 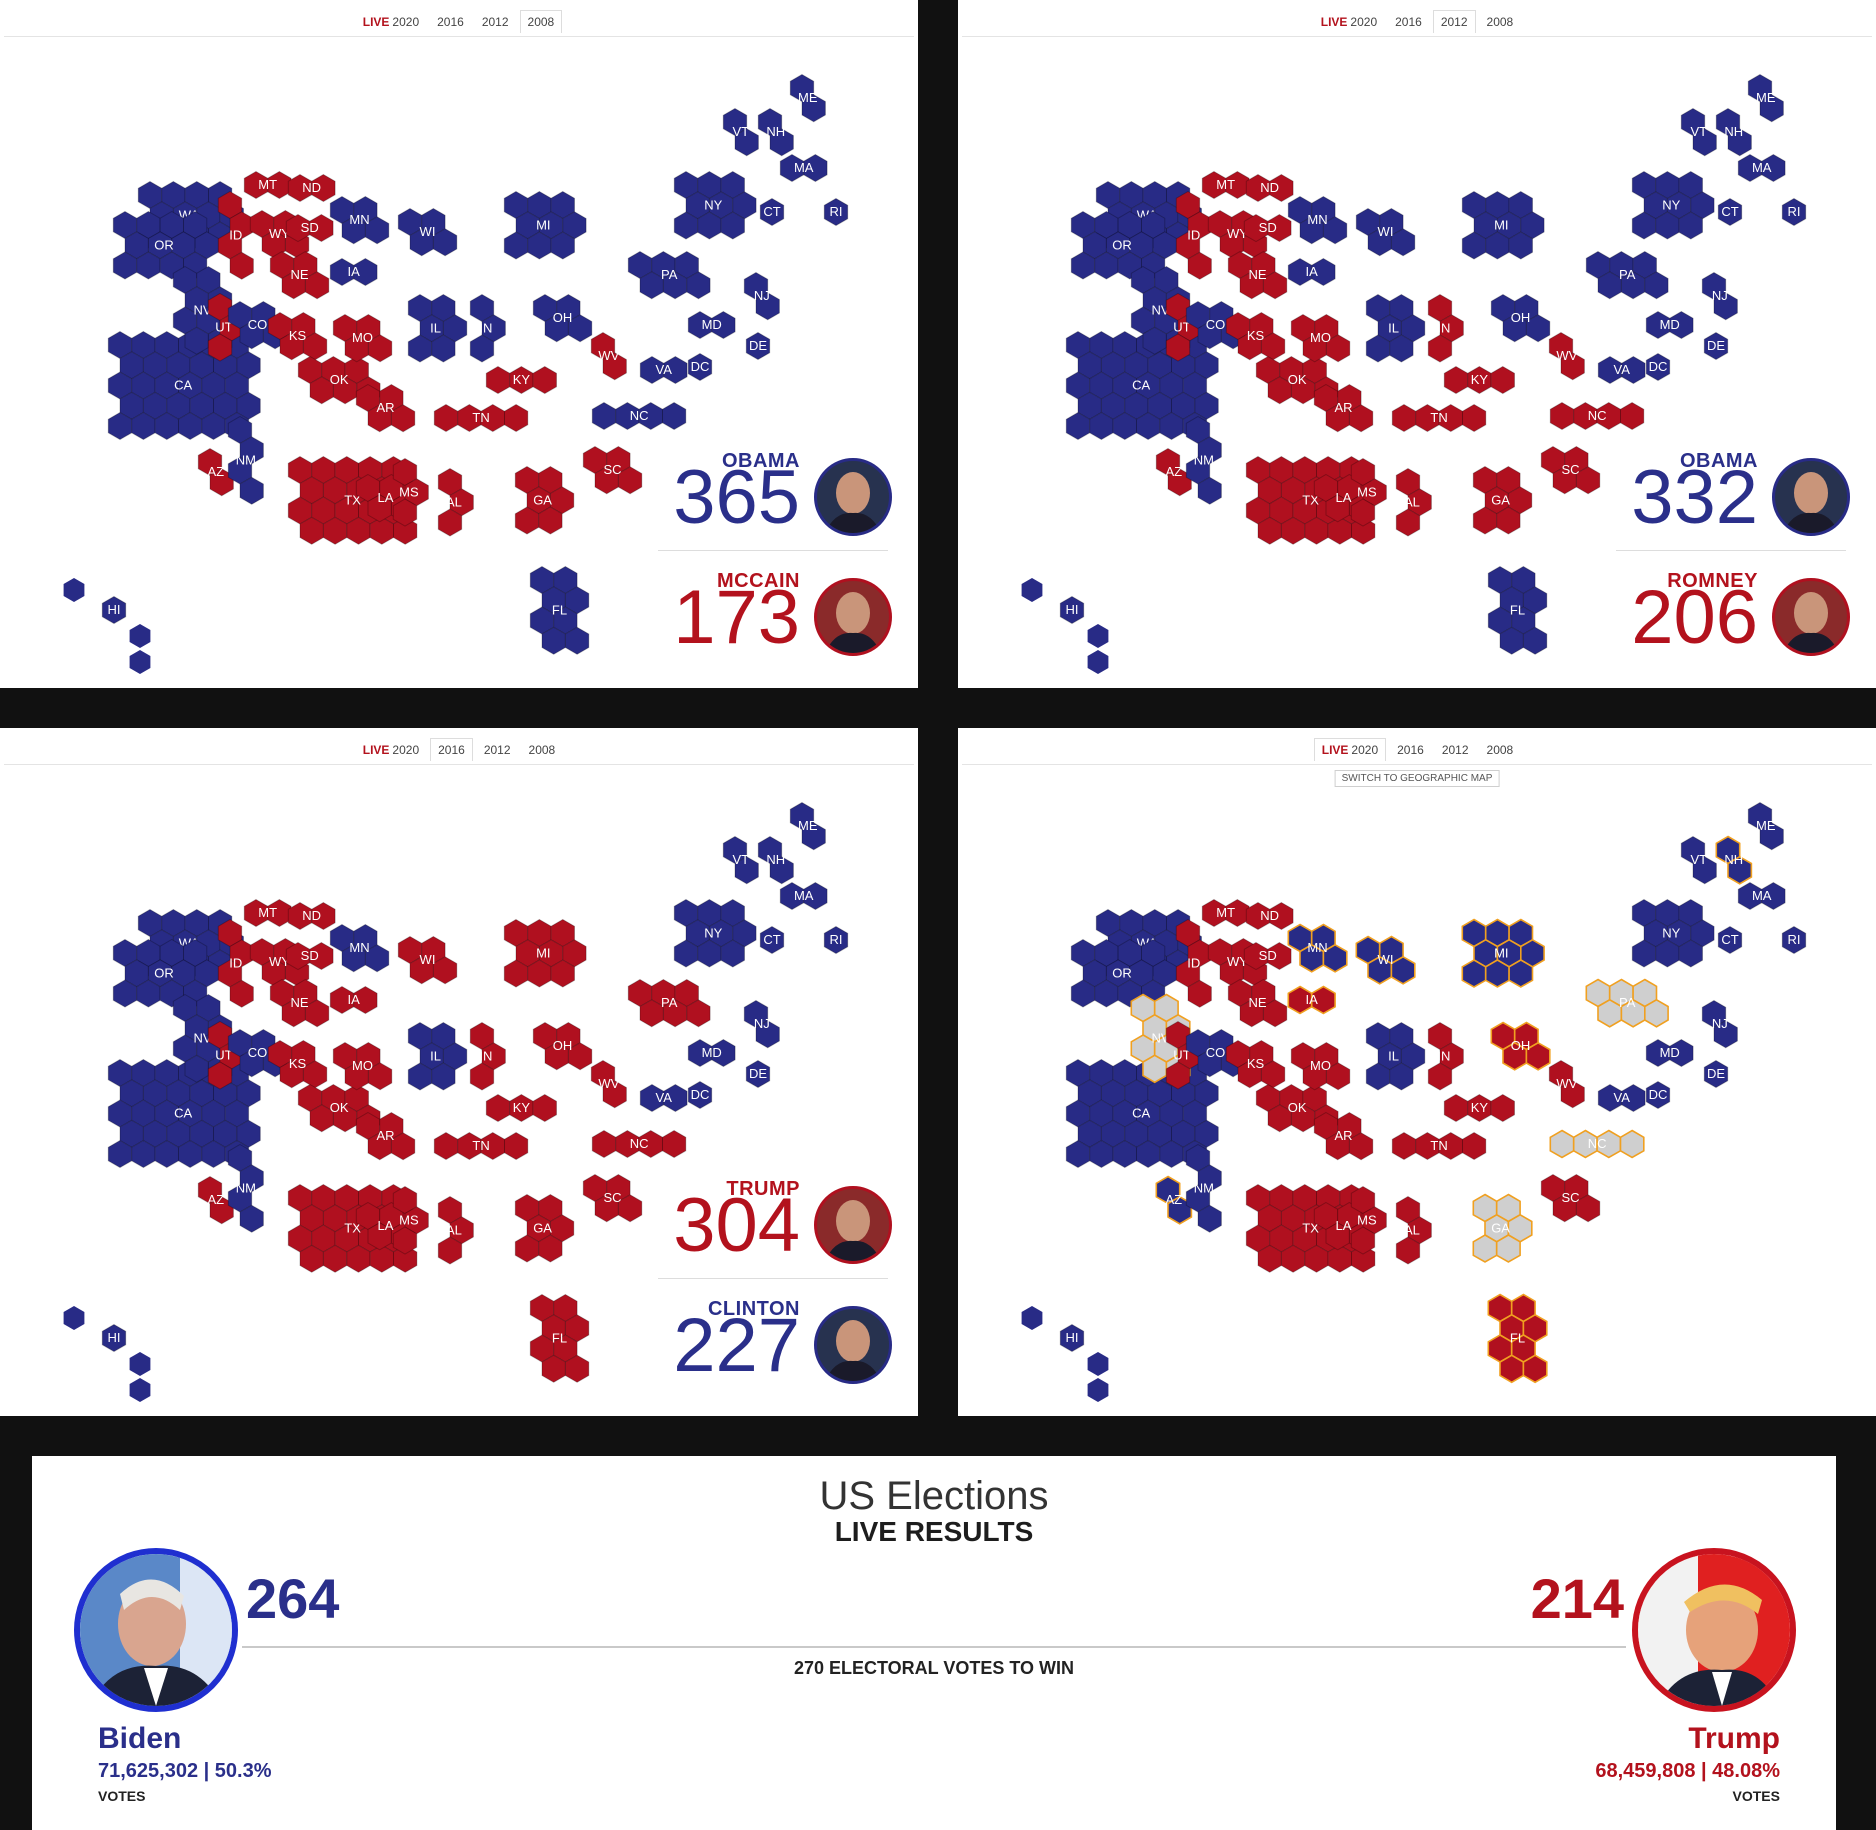 What do you see at coordinates (4, 1) in the screenshot?
I see `state-ak: AK` at bounding box center [4, 1].